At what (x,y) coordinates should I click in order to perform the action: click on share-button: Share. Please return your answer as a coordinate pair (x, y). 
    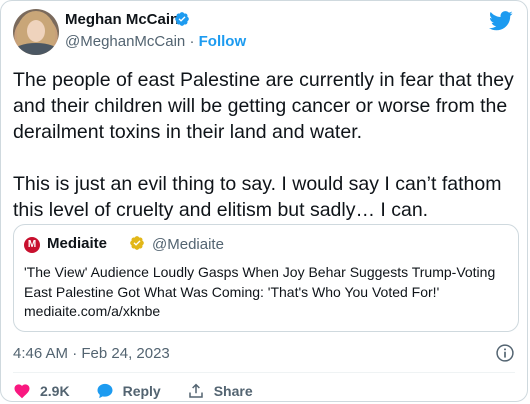
    Looking at the image, I should click on (220, 391).